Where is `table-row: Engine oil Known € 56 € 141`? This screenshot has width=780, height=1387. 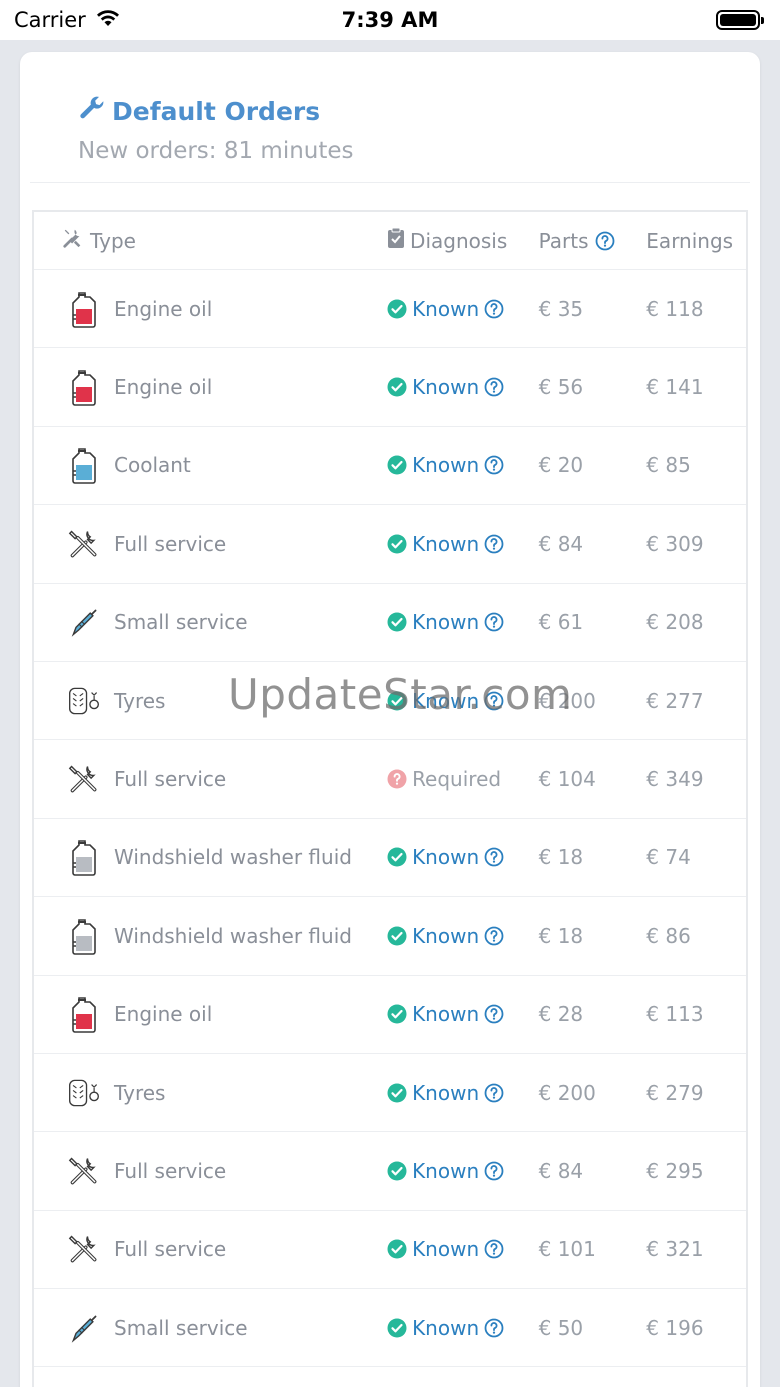
table-row: Engine oil Known € 56 € 141 is located at coordinates (390, 387).